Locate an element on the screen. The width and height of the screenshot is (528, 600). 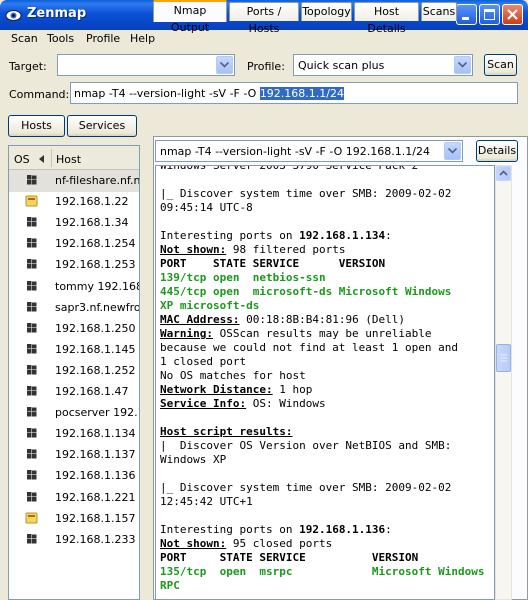
tab-host-details: Host Details is located at coordinates (386, 18).